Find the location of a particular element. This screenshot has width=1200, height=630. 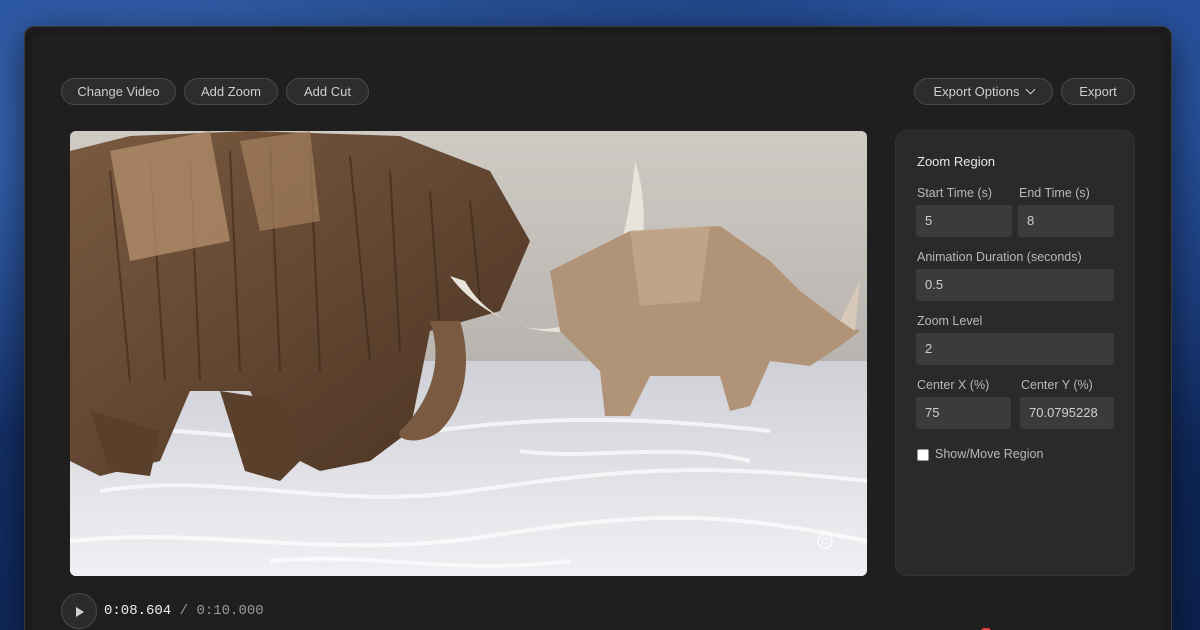

export-button: Export is located at coordinates (1098, 91).